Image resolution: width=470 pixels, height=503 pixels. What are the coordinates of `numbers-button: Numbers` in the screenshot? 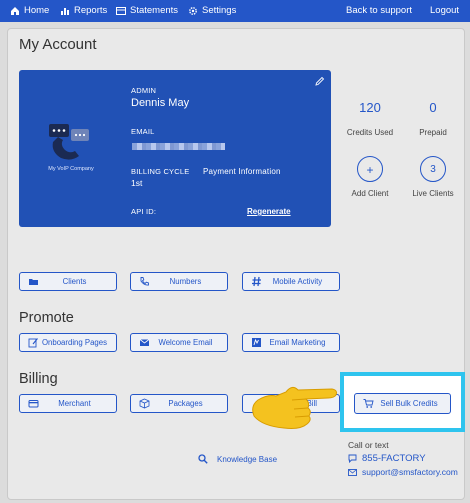 It's located at (179, 281).